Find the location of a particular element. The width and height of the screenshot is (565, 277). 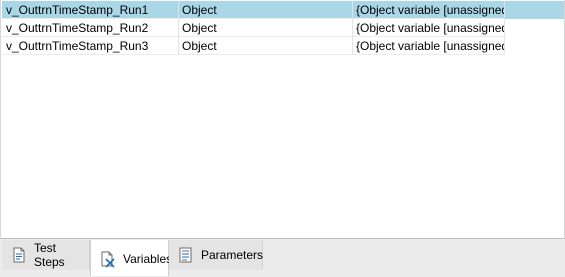

tab-test-steps: Test Steps is located at coordinates (46, 255).